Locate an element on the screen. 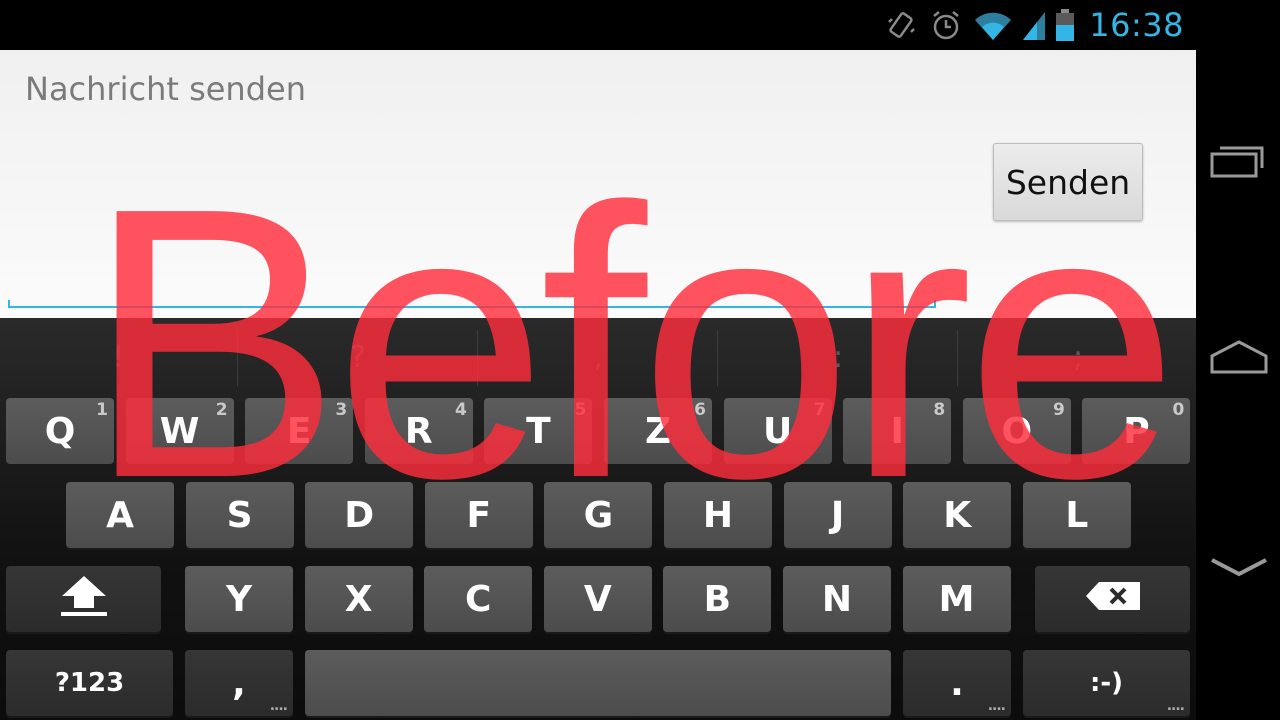 The width and height of the screenshot is (1280, 720). key-i: I8 is located at coordinates (897, 431).